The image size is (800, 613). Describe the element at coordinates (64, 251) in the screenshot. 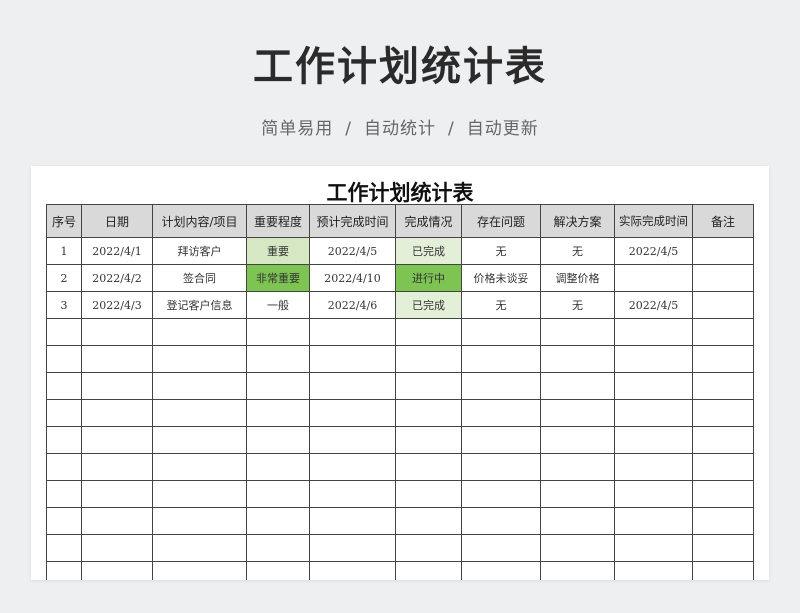

I see `cell-no: 1` at that location.